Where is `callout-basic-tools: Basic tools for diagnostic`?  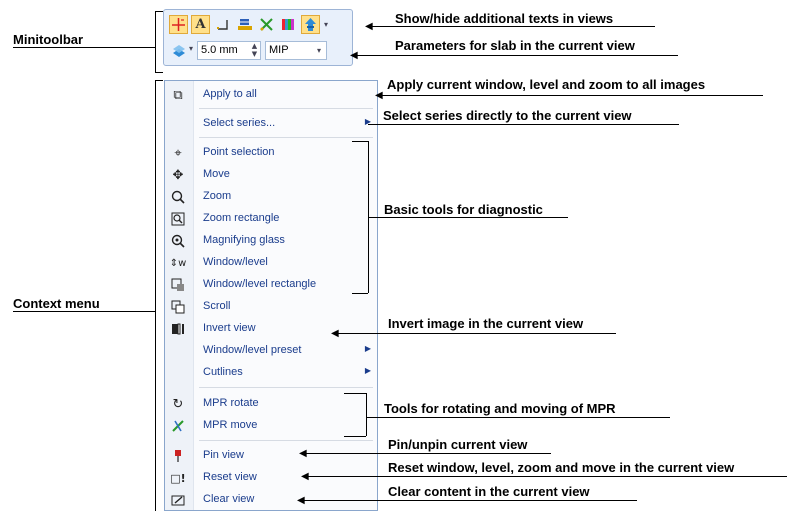
callout-basic-tools: Basic tools for diagnostic is located at coordinates (463, 209).